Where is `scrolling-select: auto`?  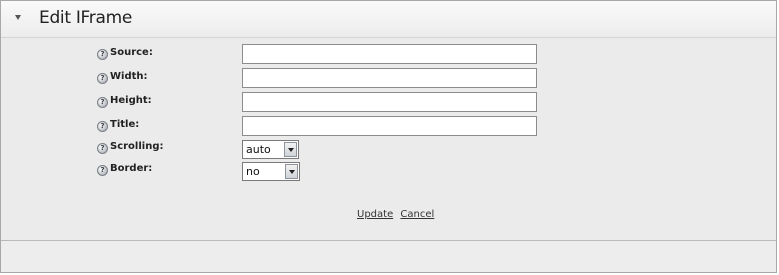 scrolling-select: auto is located at coordinates (270, 149).